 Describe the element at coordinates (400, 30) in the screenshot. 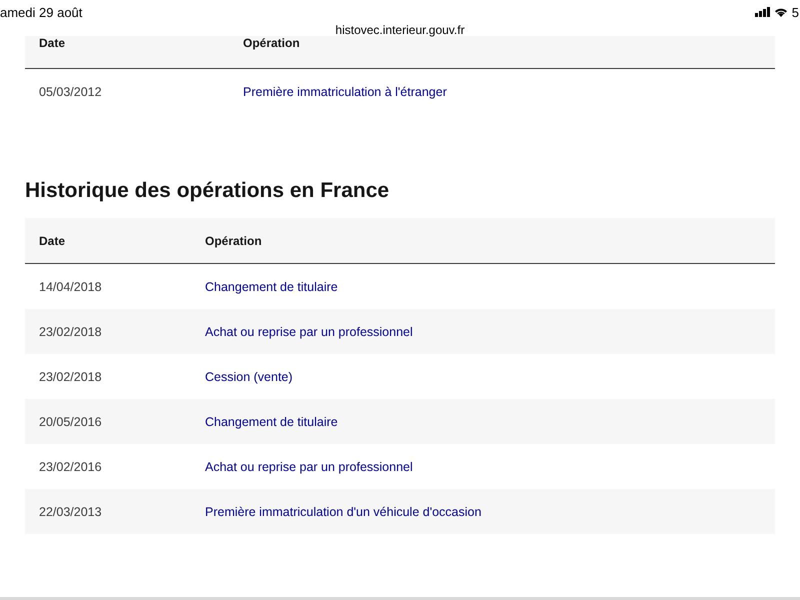

I see `url-address: histovec.interieur.gouv.fr` at that location.